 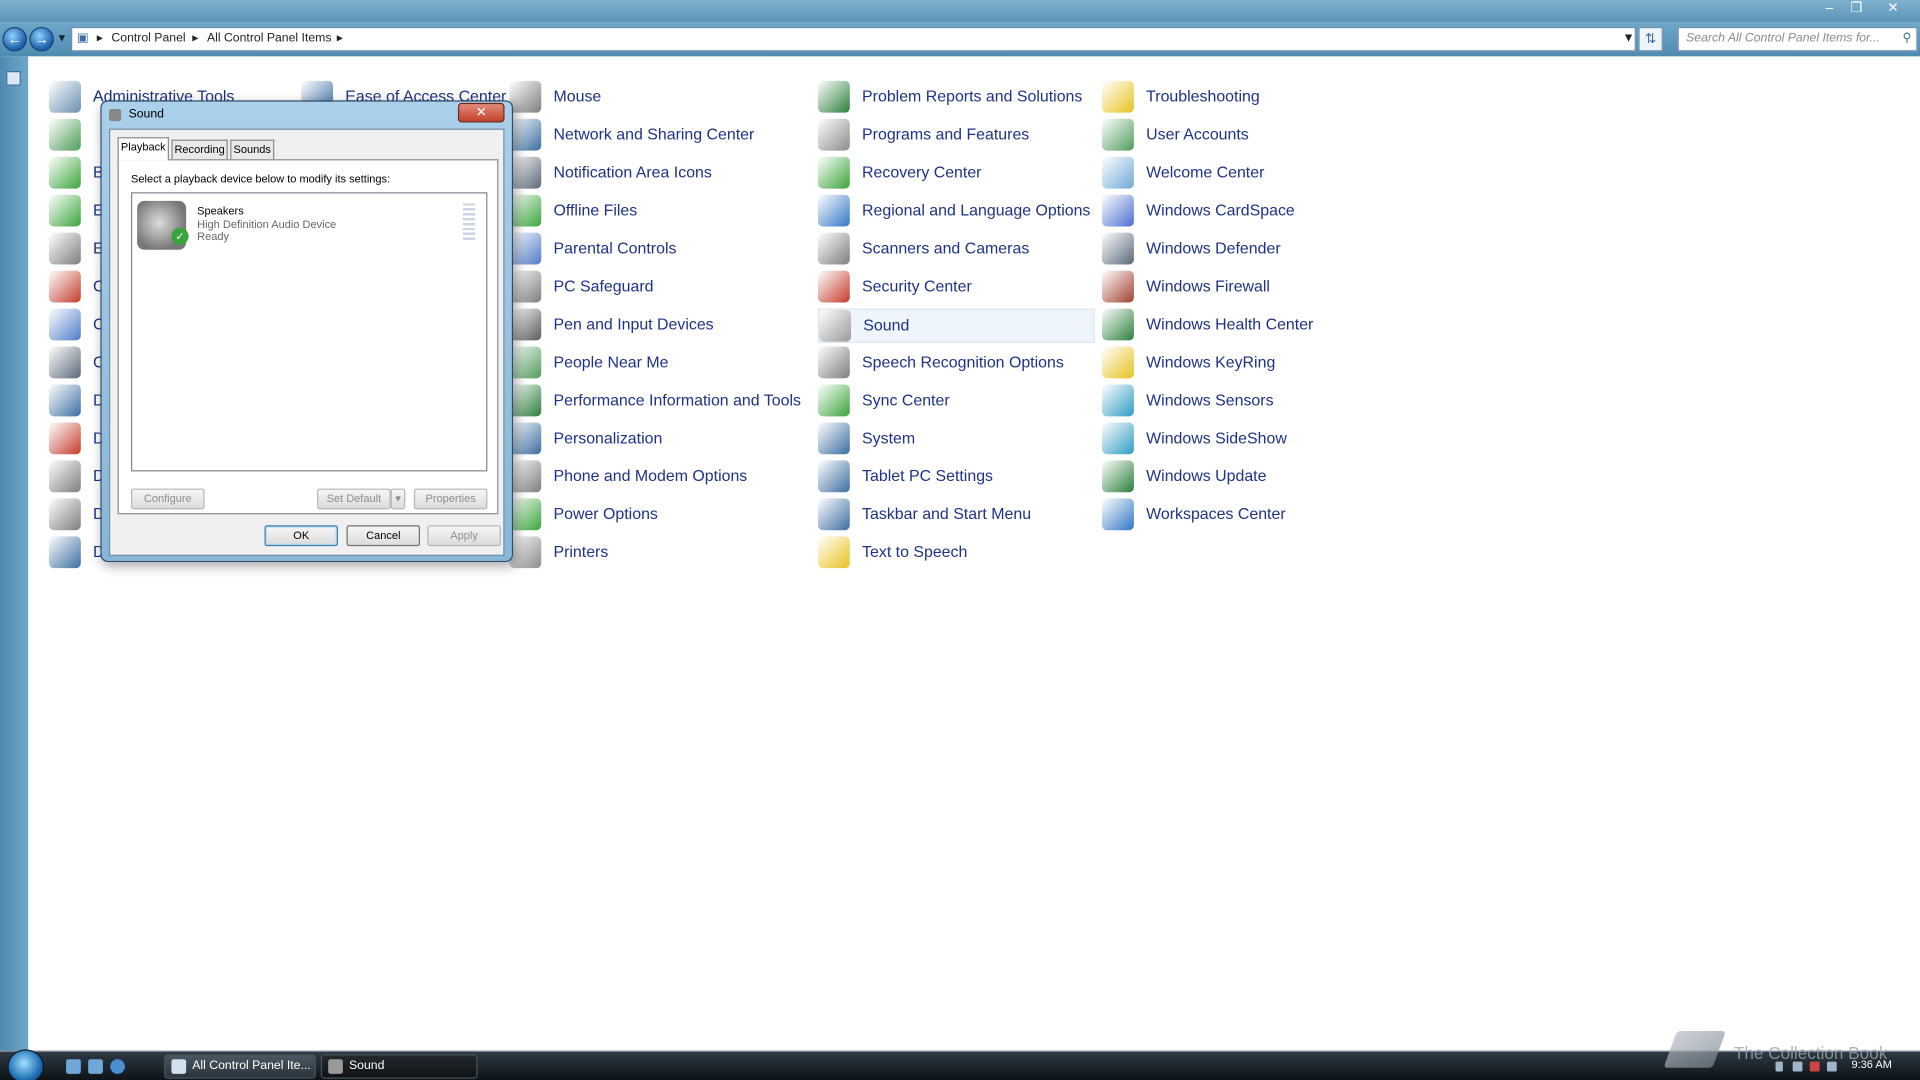 What do you see at coordinates (1893, 8) in the screenshot?
I see `close-button: ✕` at bounding box center [1893, 8].